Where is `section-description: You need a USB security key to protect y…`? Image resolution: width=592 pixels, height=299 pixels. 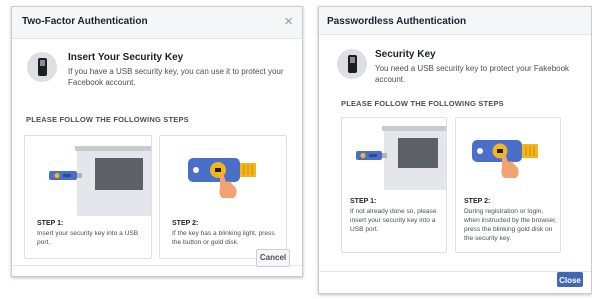
section-description: You need a USB security key to protect y… is located at coordinates (472, 74).